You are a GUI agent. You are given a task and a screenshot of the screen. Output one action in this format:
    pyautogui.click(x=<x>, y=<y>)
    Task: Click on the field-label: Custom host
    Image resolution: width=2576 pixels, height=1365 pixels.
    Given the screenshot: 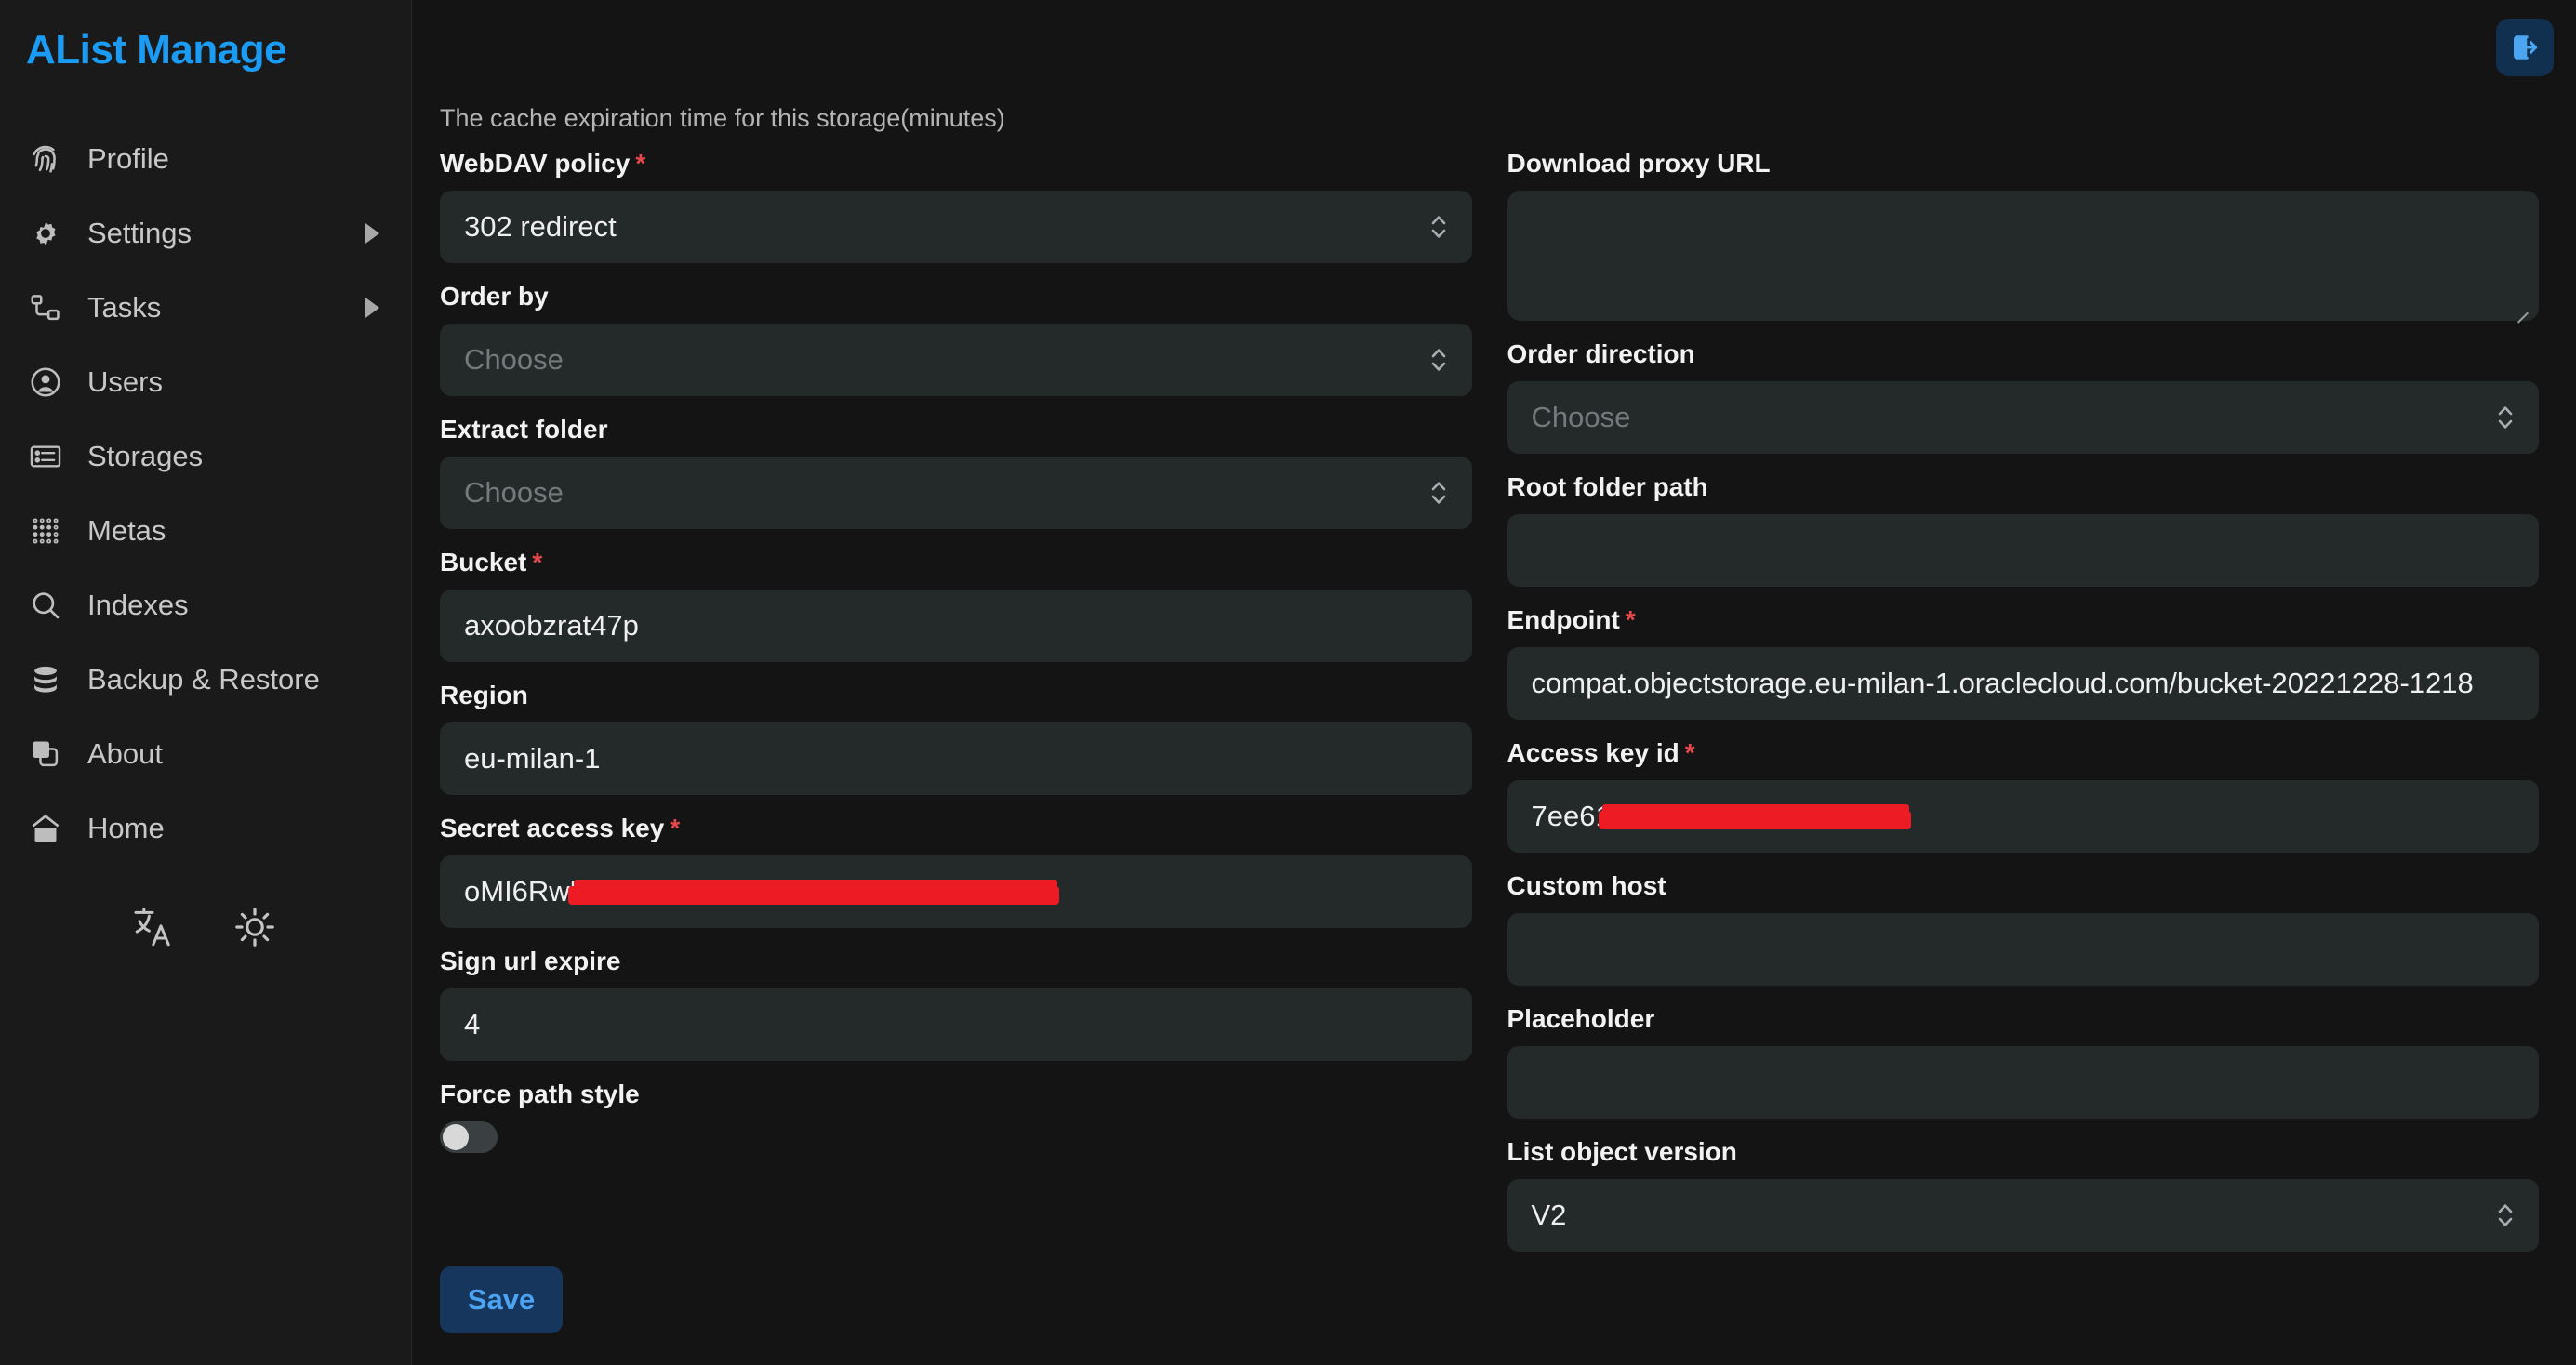 What is the action you would take?
    pyautogui.click(x=1586, y=885)
    